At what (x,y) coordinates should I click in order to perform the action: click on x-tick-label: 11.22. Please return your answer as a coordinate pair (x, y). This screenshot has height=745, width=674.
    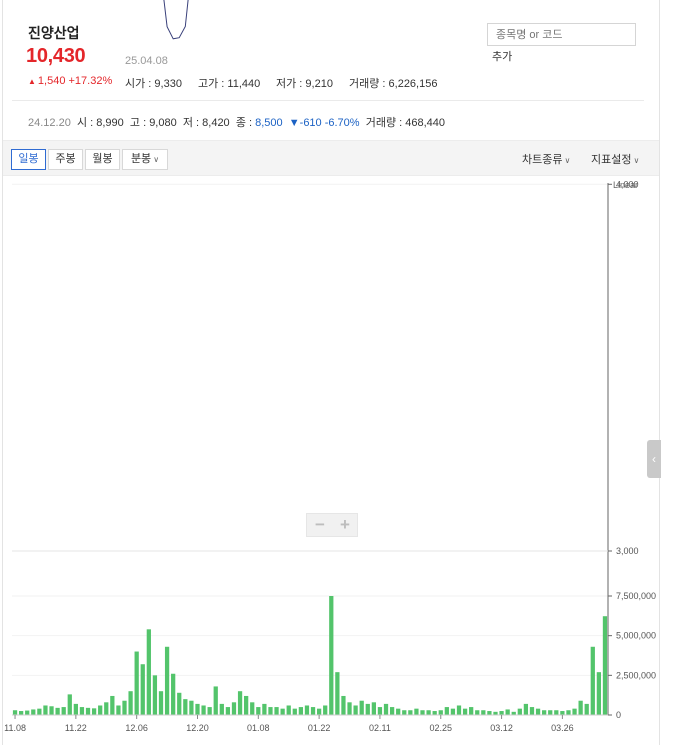
    Looking at the image, I should click on (76, 728).